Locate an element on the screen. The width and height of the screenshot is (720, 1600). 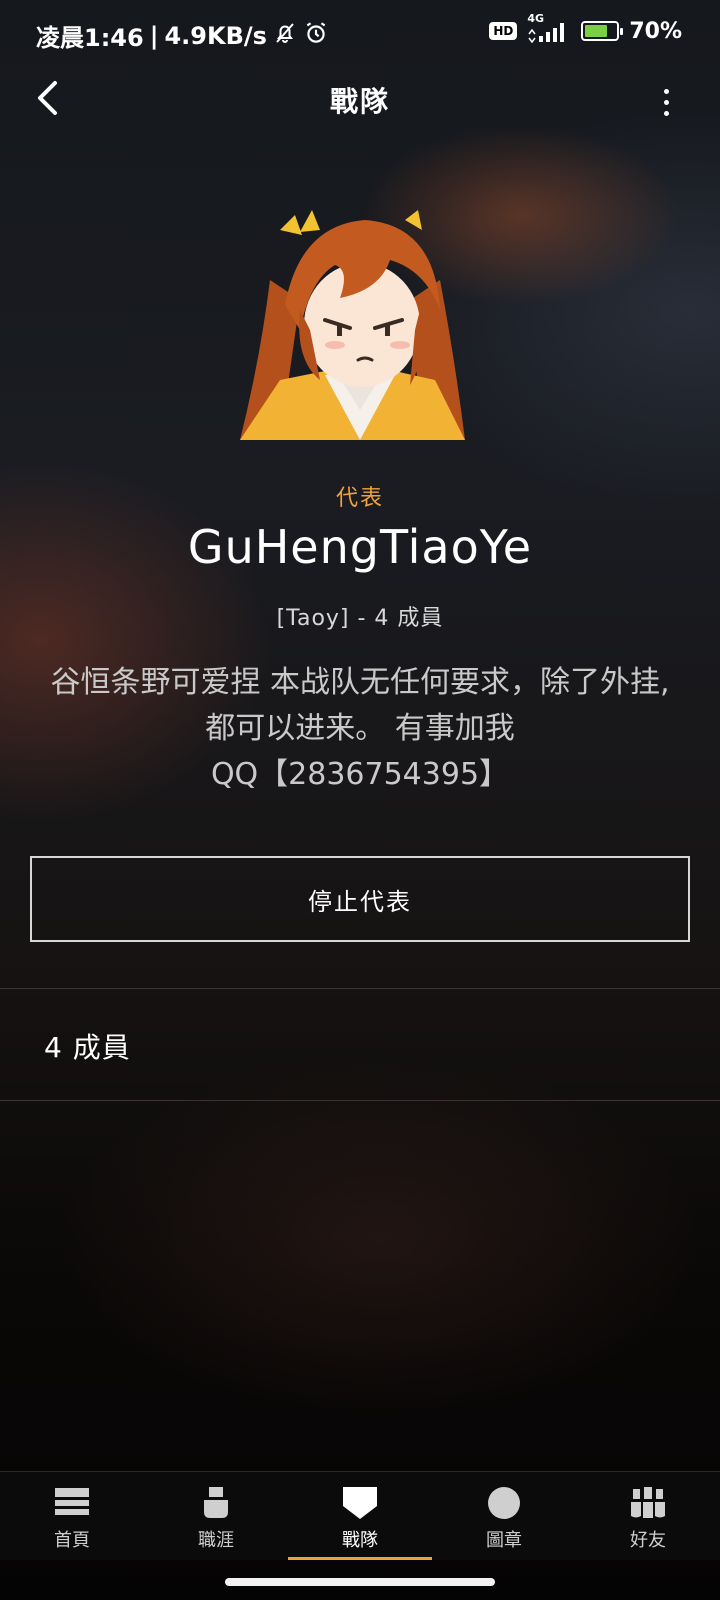
clan-name: GuHengTiaoYe is located at coordinates (360, 547).